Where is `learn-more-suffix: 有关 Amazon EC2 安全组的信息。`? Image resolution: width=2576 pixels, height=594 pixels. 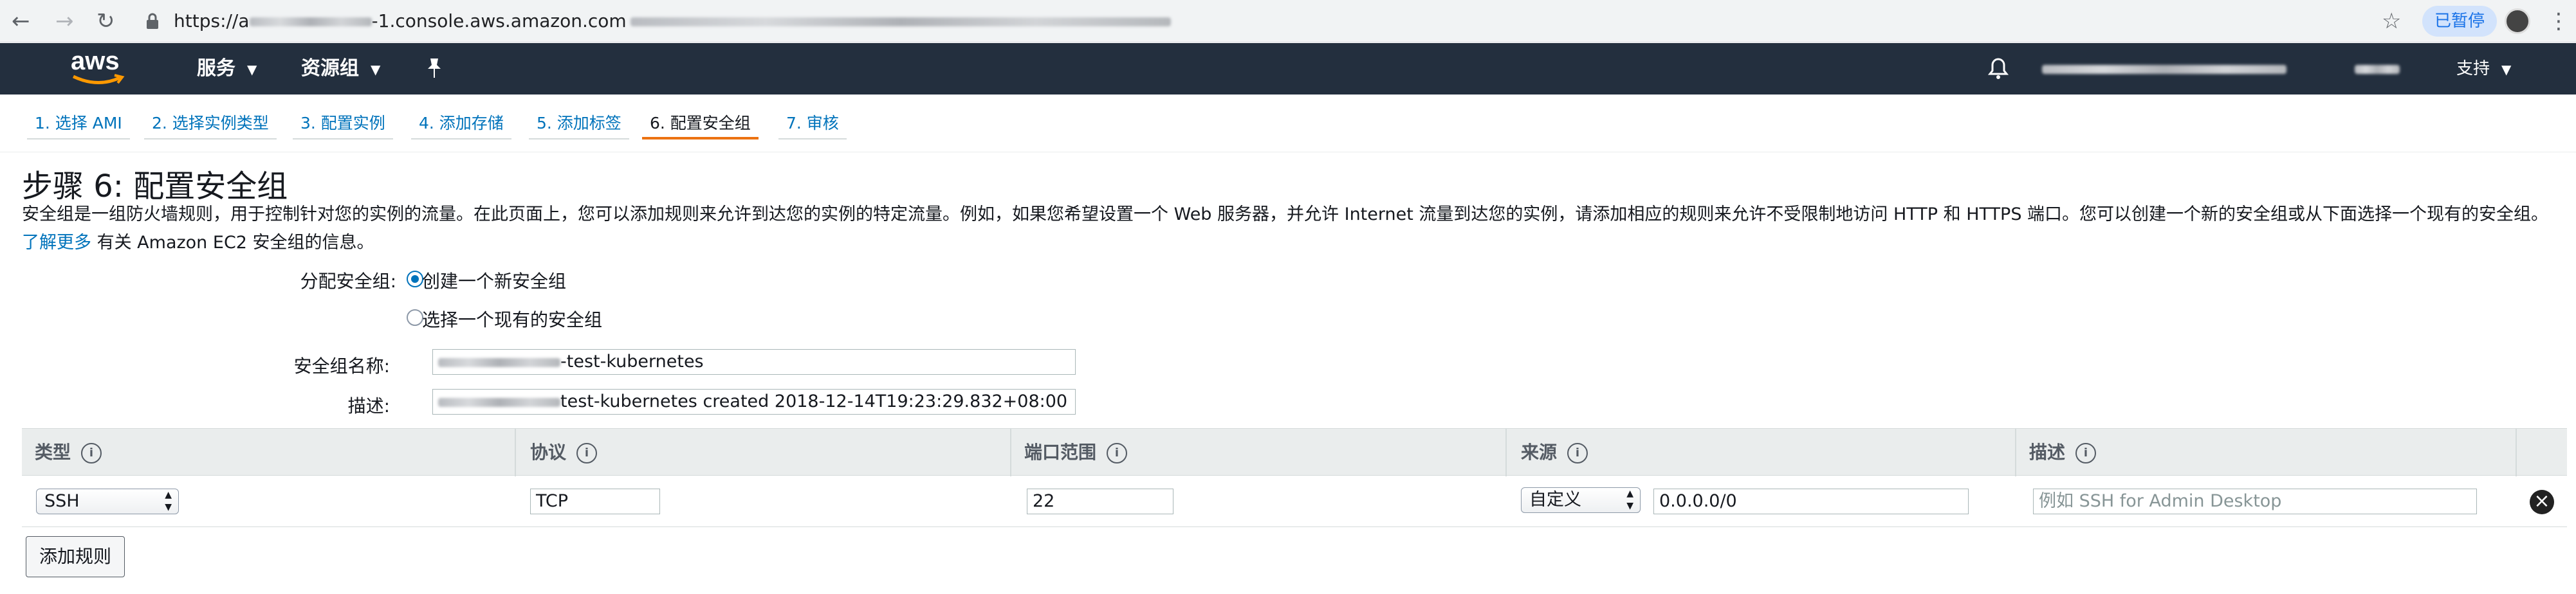
learn-more-suffix: 有关 Amazon EC2 安全组的信息。 is located at coordinates (235, 243).